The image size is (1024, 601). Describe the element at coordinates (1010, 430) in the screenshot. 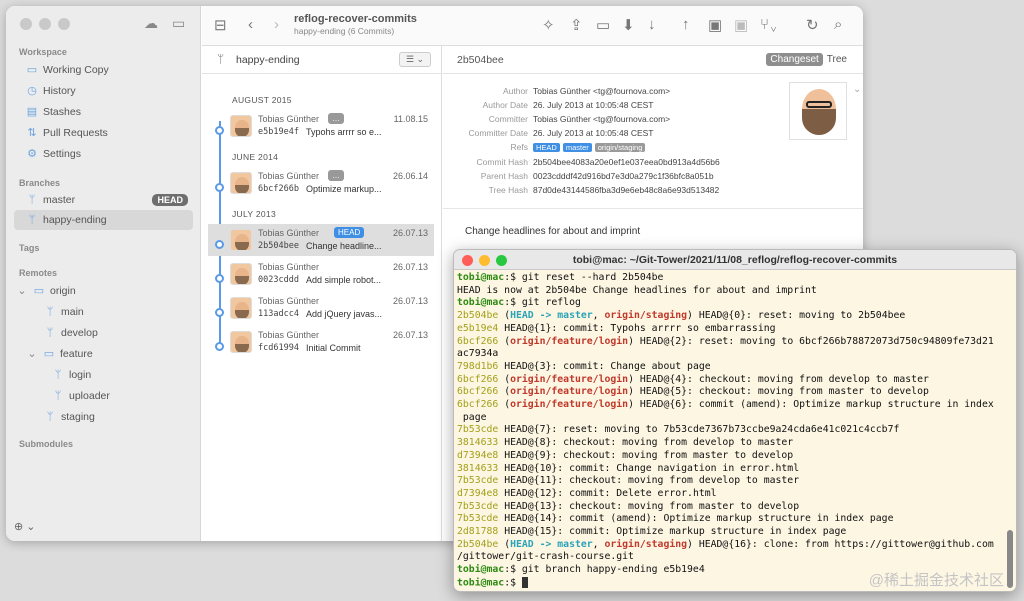

I see `terminal-scrollbar` at that location.